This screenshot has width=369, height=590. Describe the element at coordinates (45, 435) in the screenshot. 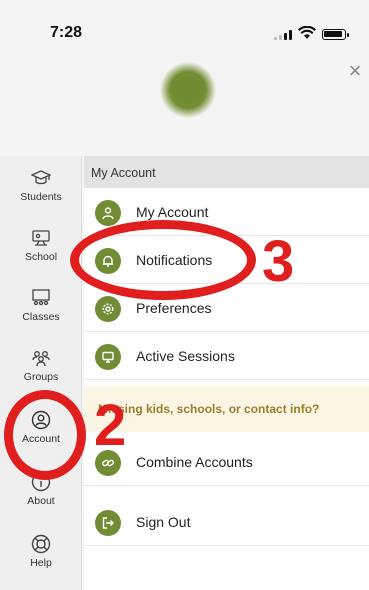

I see `annotation-circle-account` at that location.